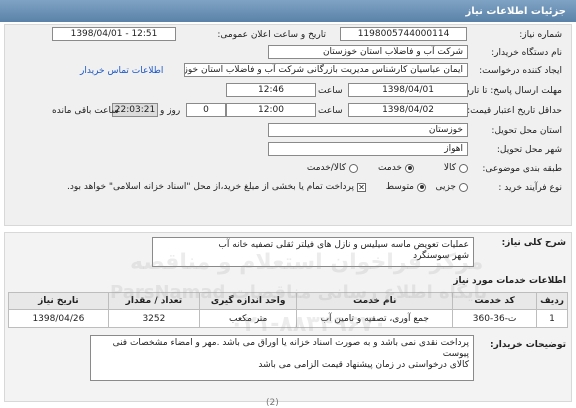 This screenshot has height=408, width=576. I want to click on purchase-option-minor: جزیی, so click(451, 187).